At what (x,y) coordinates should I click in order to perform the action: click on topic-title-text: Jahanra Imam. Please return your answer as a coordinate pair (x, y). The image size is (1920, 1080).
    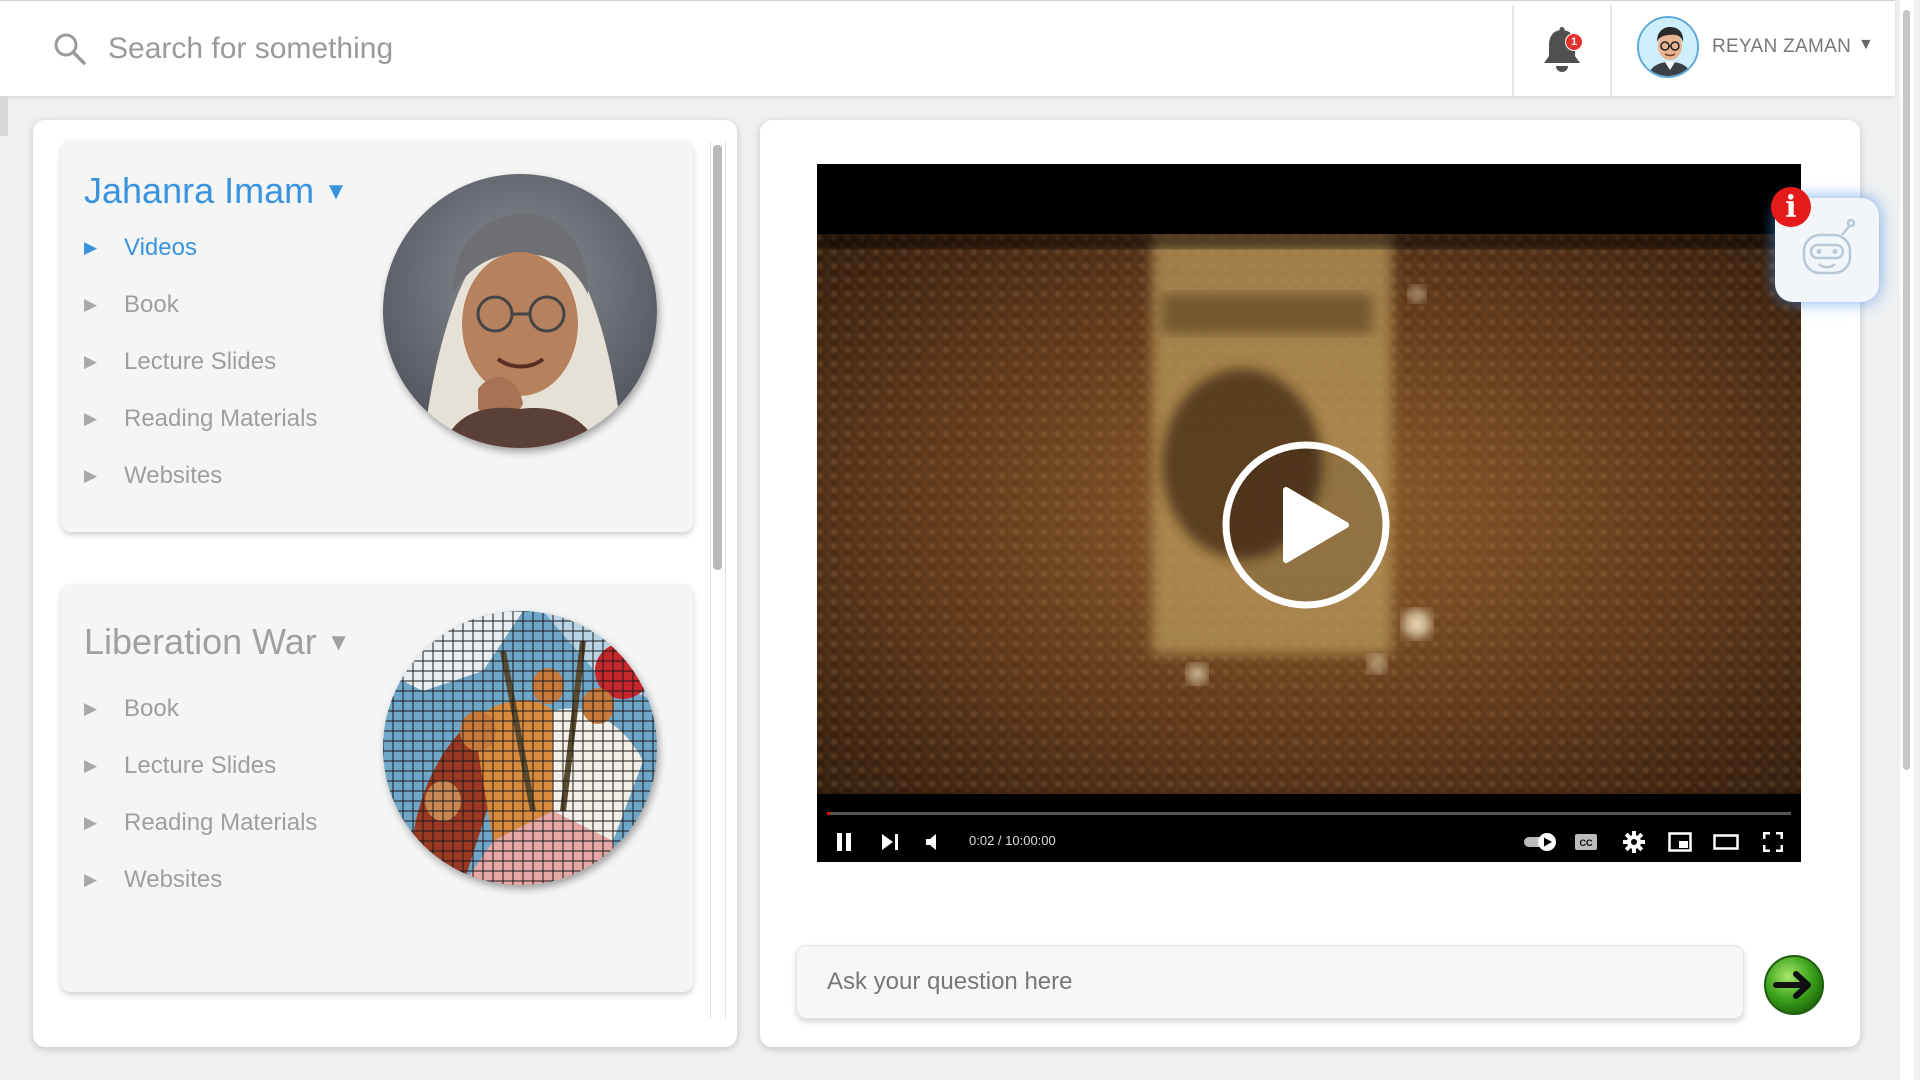
    Looking at the image, I should click on (199, 190).